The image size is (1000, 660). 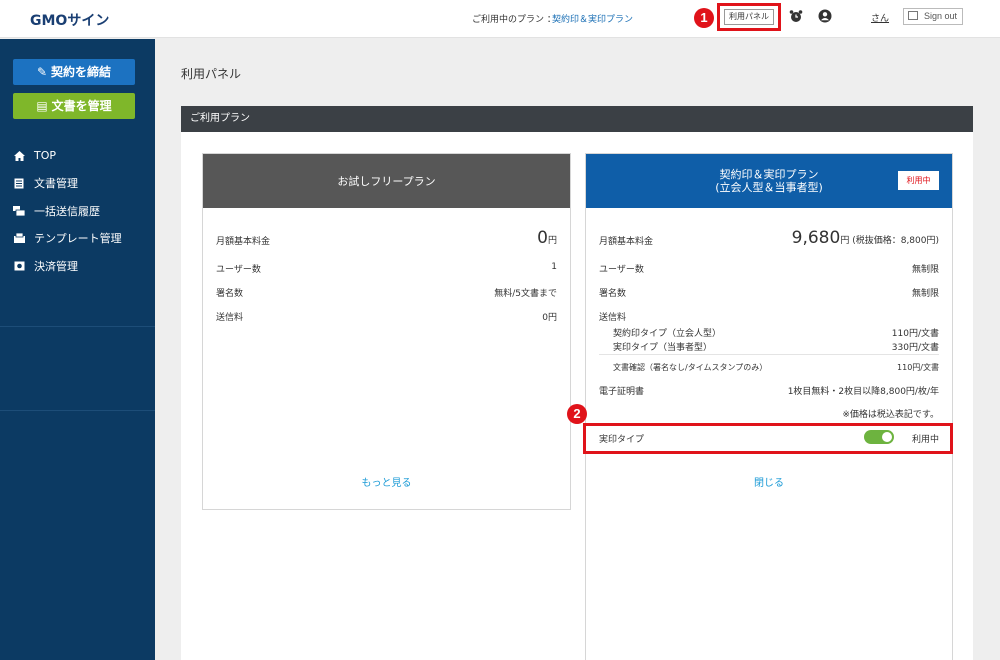 I want to click on paid-monthly-fee-row: 月額基本料金 9,680円 (税抜価格：8,800円), so click(x=769, y=240).